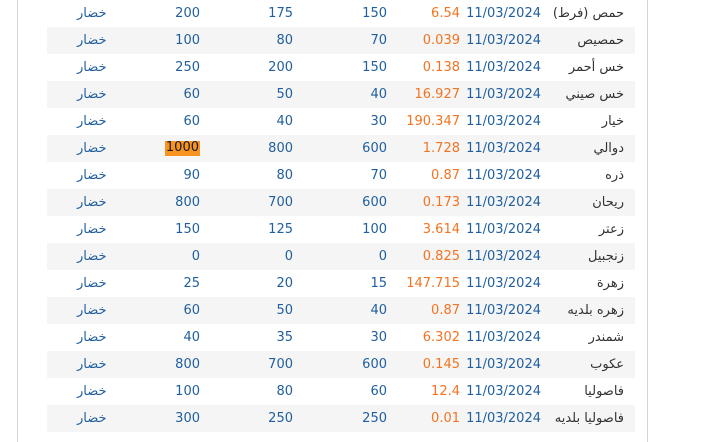  Describe the element at coordinates (341, 148) in the screenshot. I see `table-row: دوالي 11/03/2024 1.728 600 800 1000 خضار` at that location.